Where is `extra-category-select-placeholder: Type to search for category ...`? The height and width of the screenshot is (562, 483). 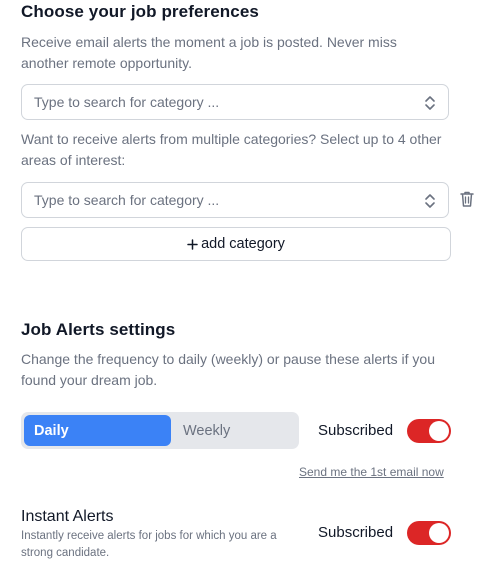
extra-category-select-placeholder: Type to search for category ... is located at coordinates (127, 200).